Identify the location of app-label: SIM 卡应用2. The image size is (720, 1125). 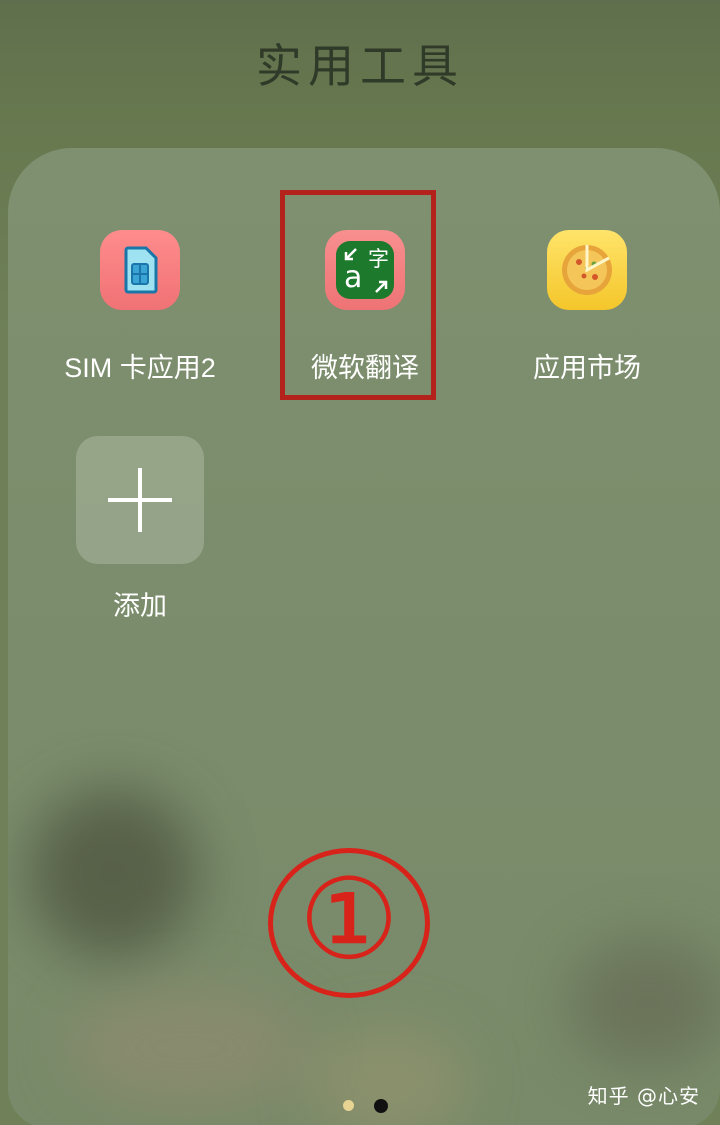
(140, 368).